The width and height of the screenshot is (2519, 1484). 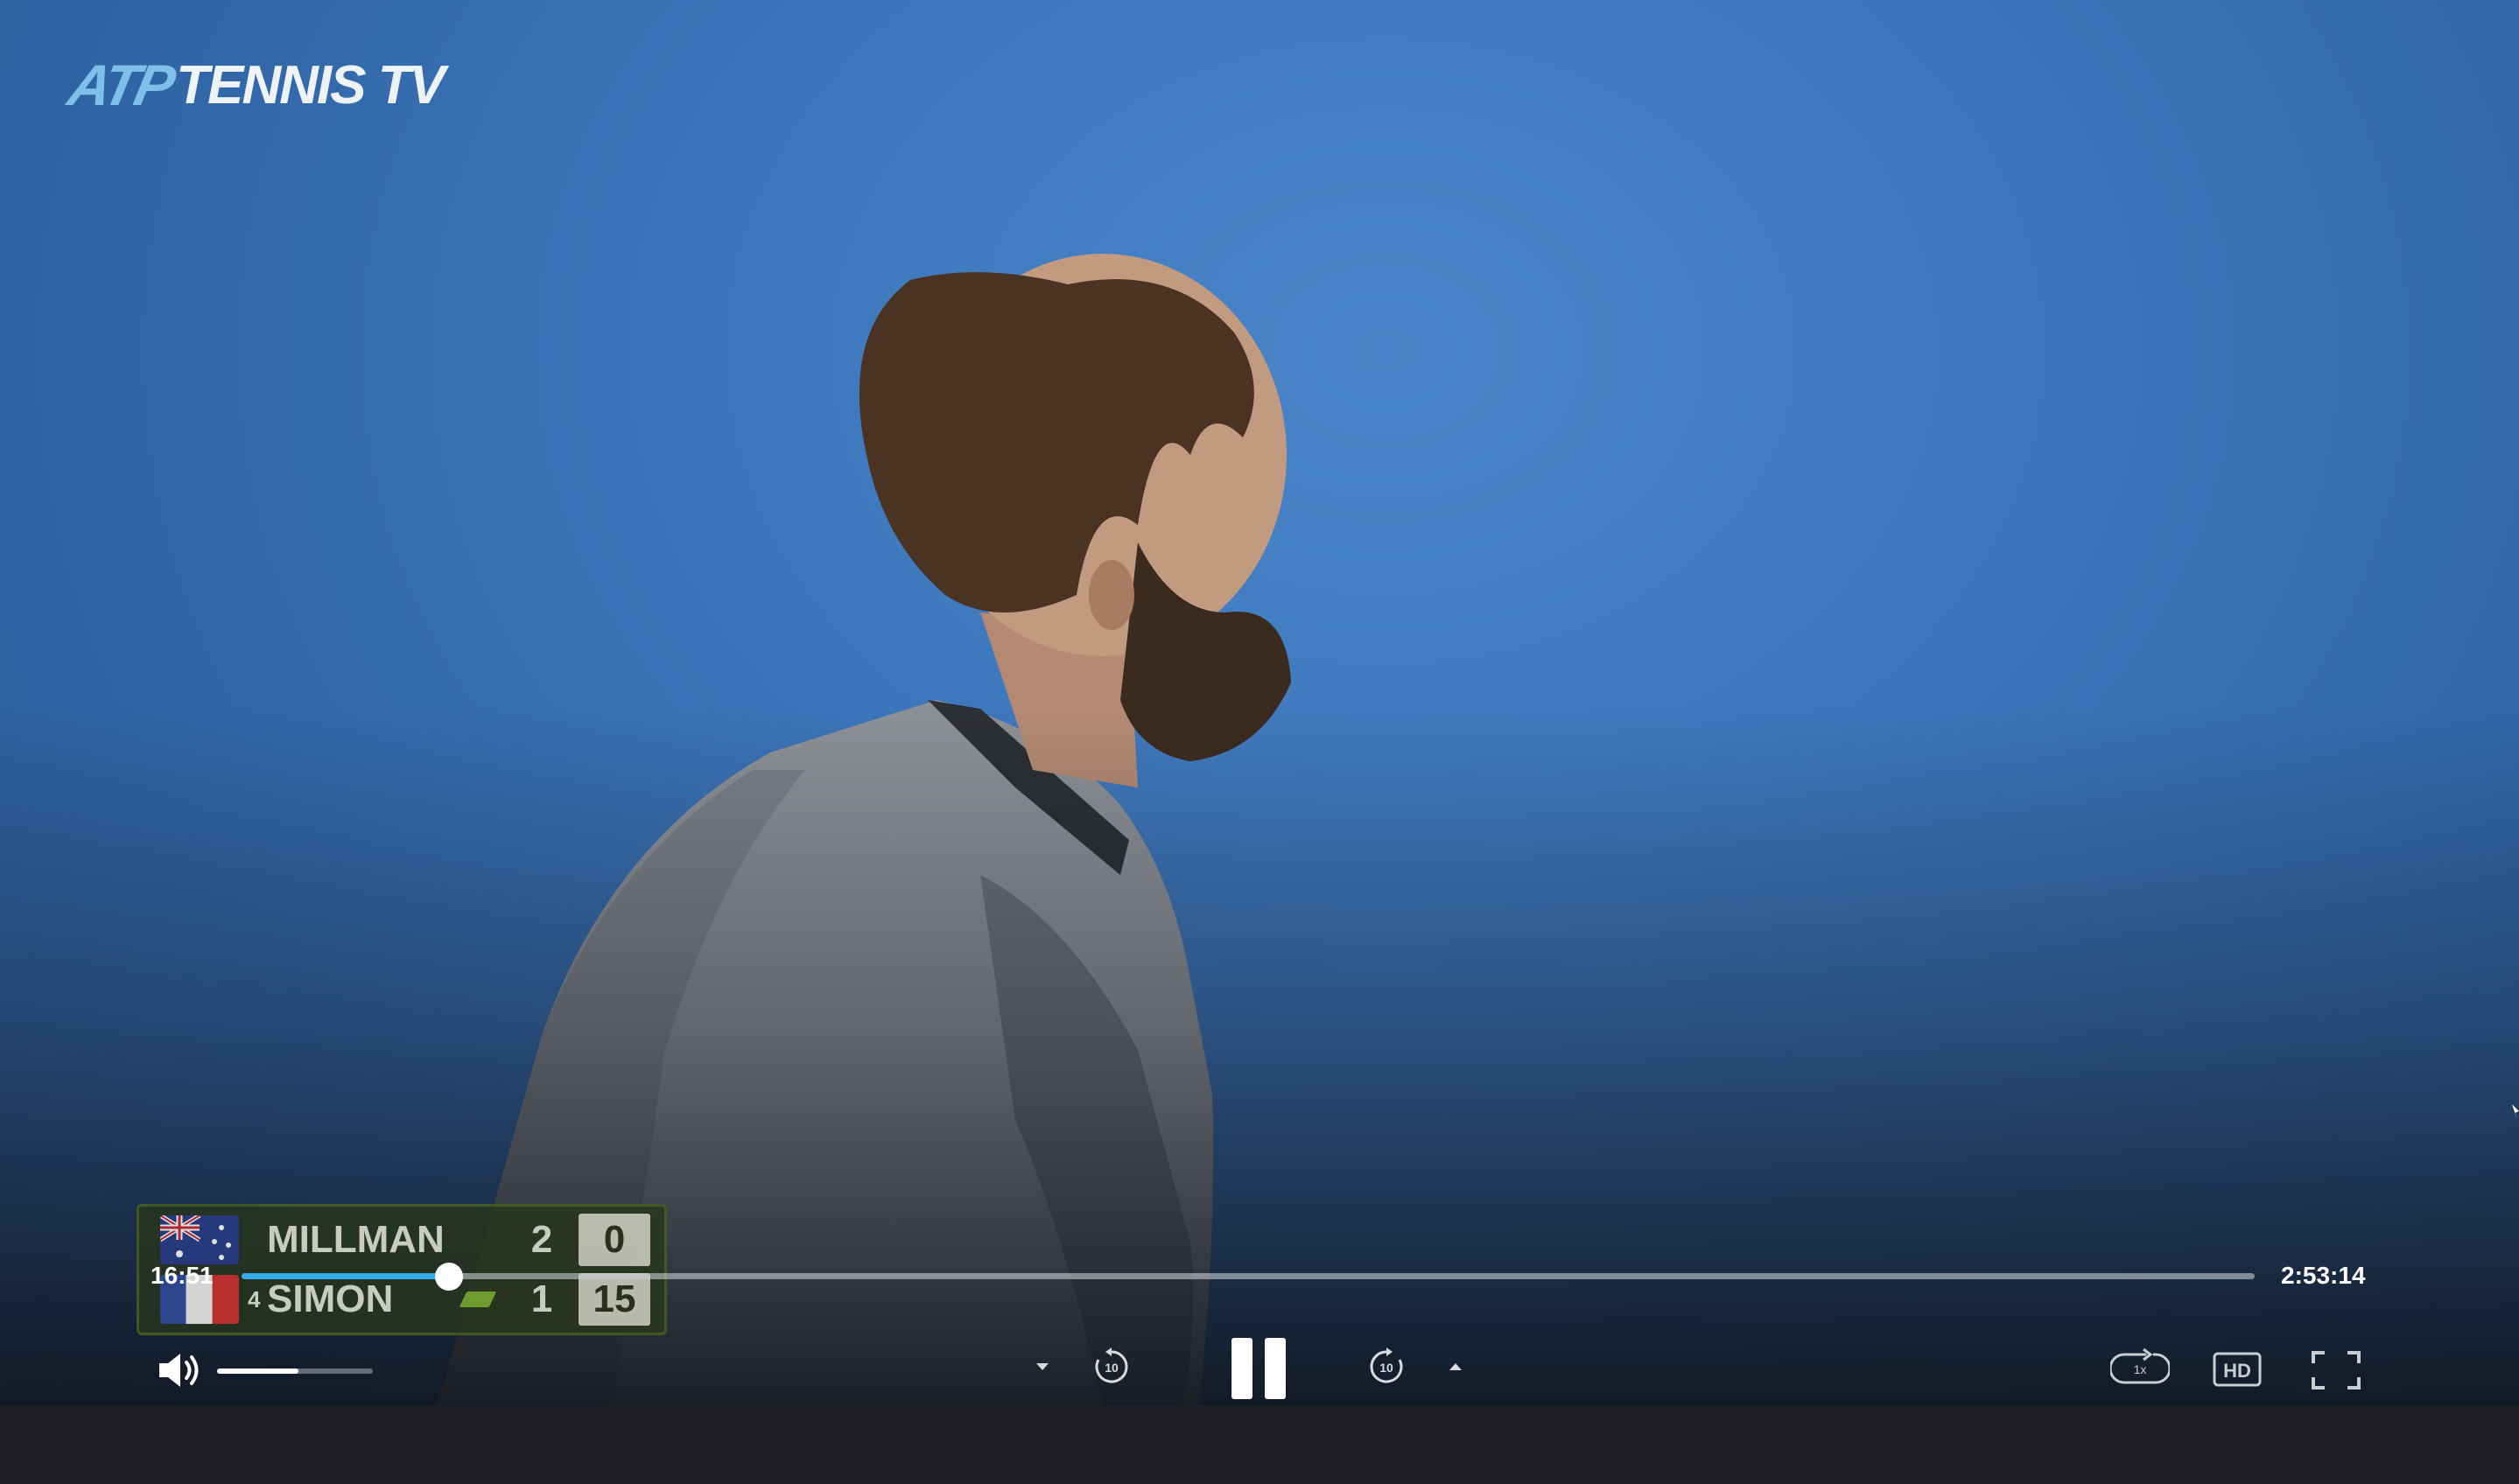 I want to click on fullscreen-icon, so click(x=2336, y=1370).